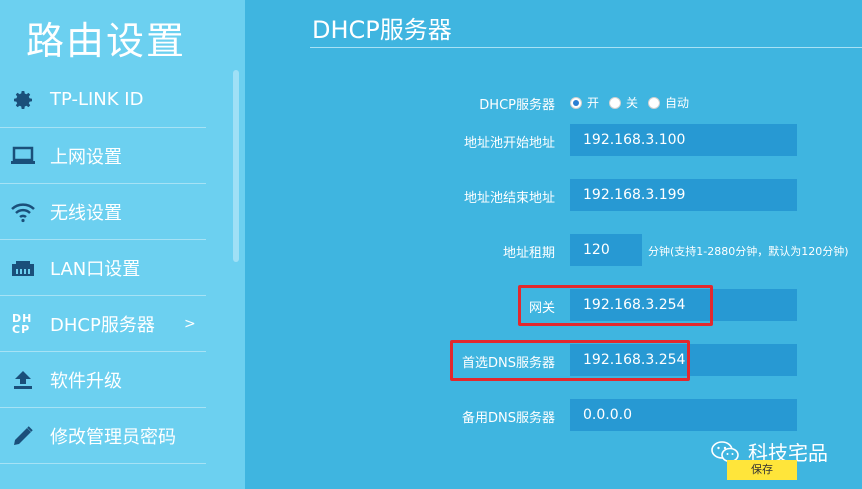  What do you see at coordinates (23, 212) in the screenshot?
I see `wifi-icon` at bounding box center [23, 212].